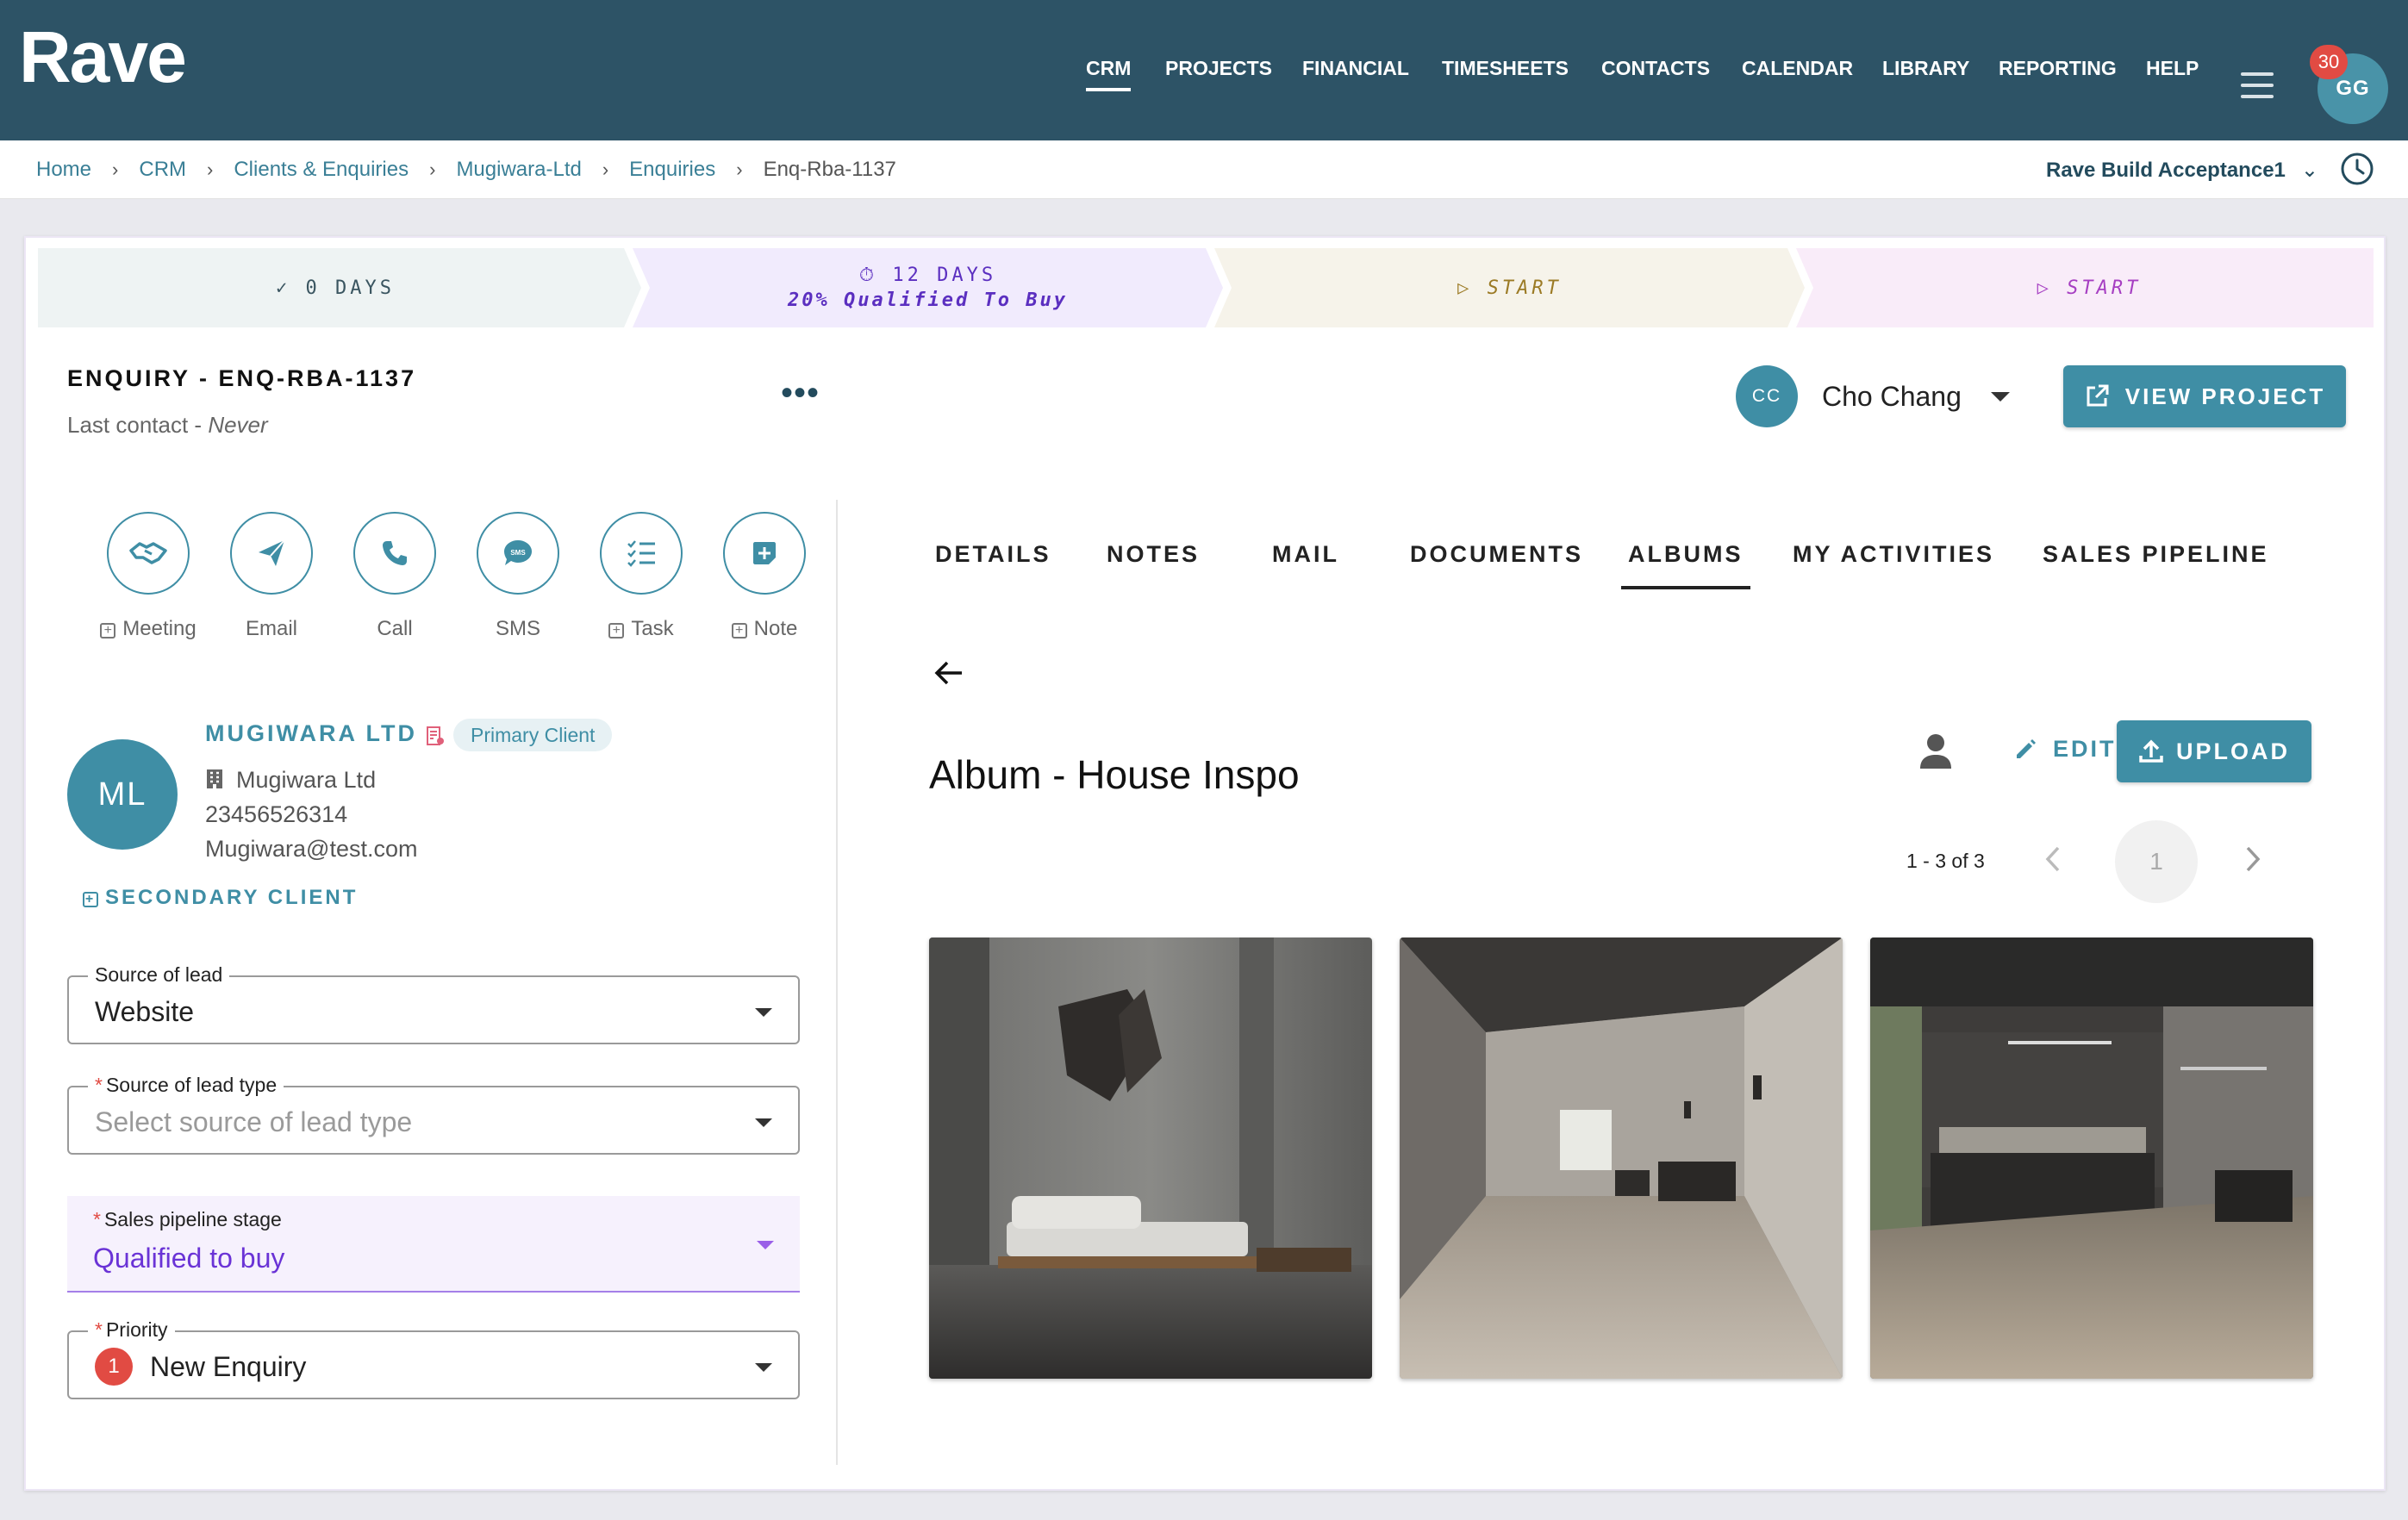 Image resolution: width=2408 pixels, height=1520 pixels. Describe the element at coordinates (1525, 288) in the screenshot. I see `stage-3-label: START` at that location.